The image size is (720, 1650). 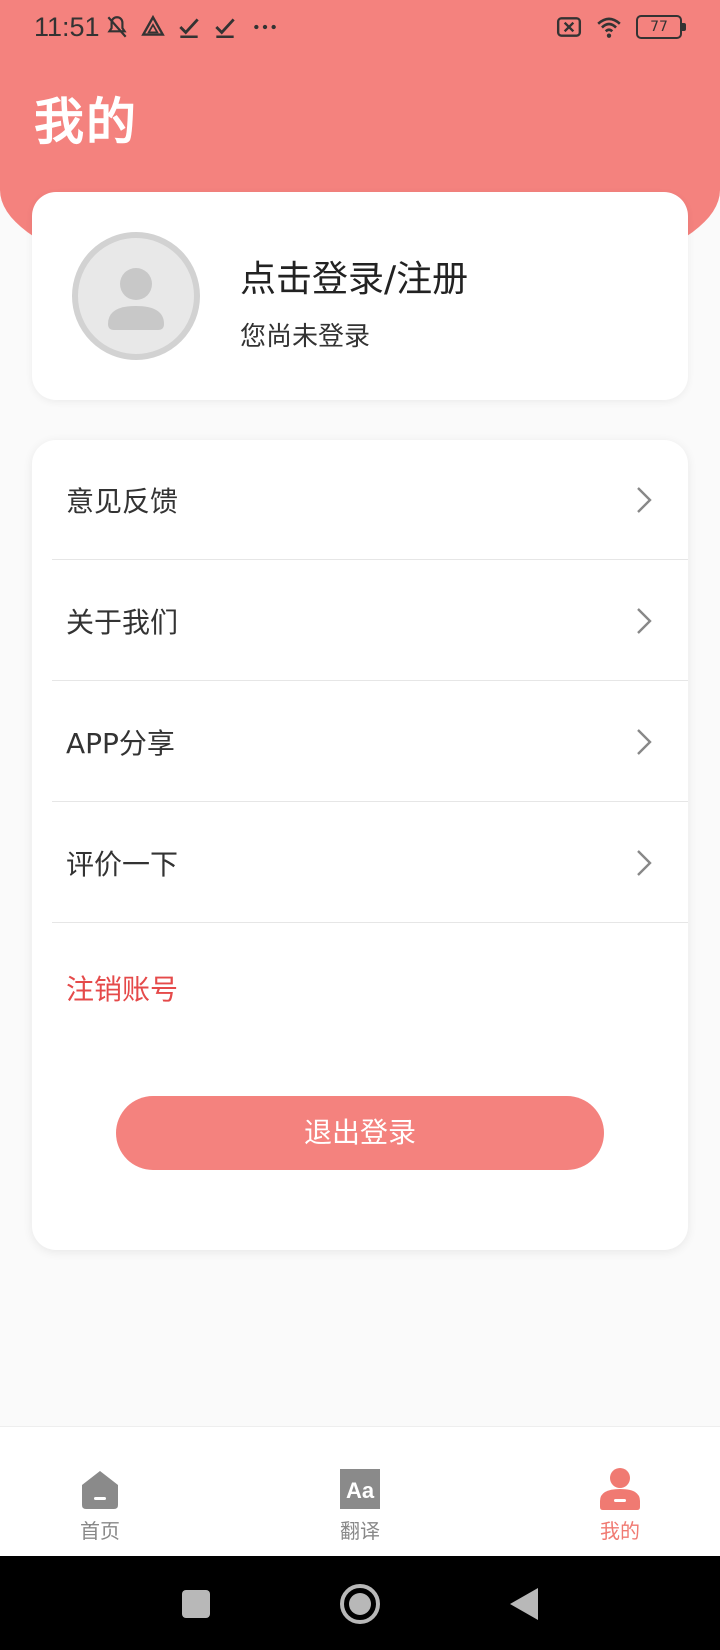 What do you see at coordinates (122, 864) in the screenshot?
I see `menu-item-label: 评价一下` at bounding box center [122, 864].